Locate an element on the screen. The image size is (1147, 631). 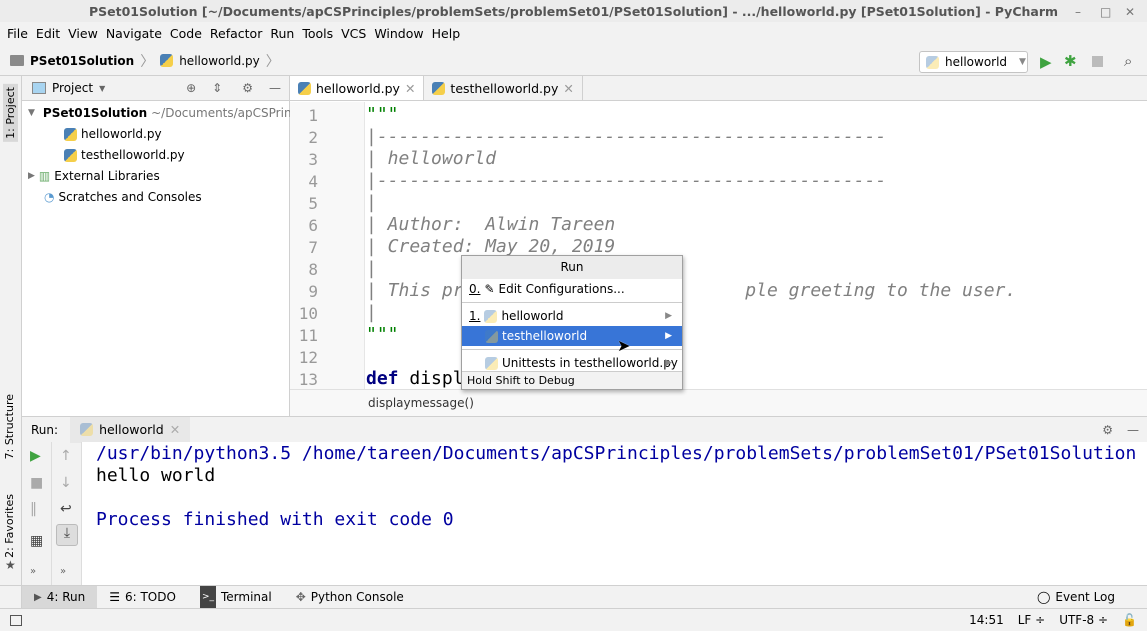
menu-item-testhelloworld: testhelloworld ▶ is located at coordinates (572, 336).